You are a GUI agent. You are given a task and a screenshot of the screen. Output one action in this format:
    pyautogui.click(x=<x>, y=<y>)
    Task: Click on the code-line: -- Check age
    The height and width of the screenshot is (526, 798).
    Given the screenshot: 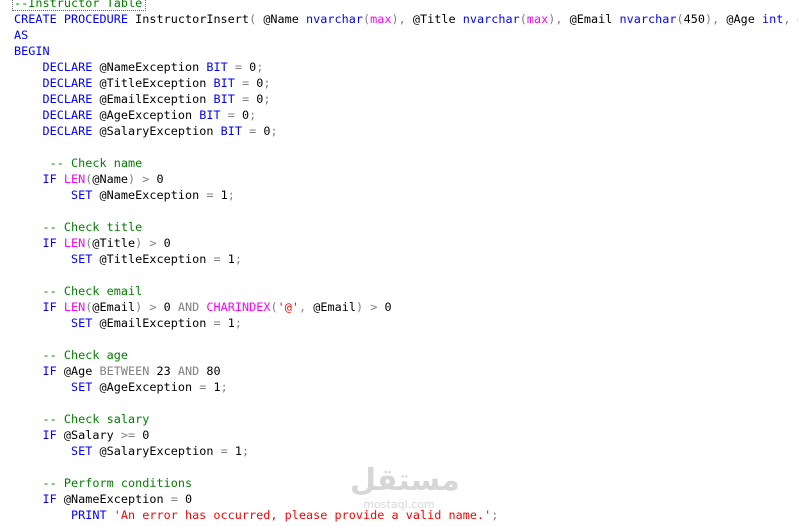 What is the action you would take?
    pyautogui.click(x=71, y=355)
    